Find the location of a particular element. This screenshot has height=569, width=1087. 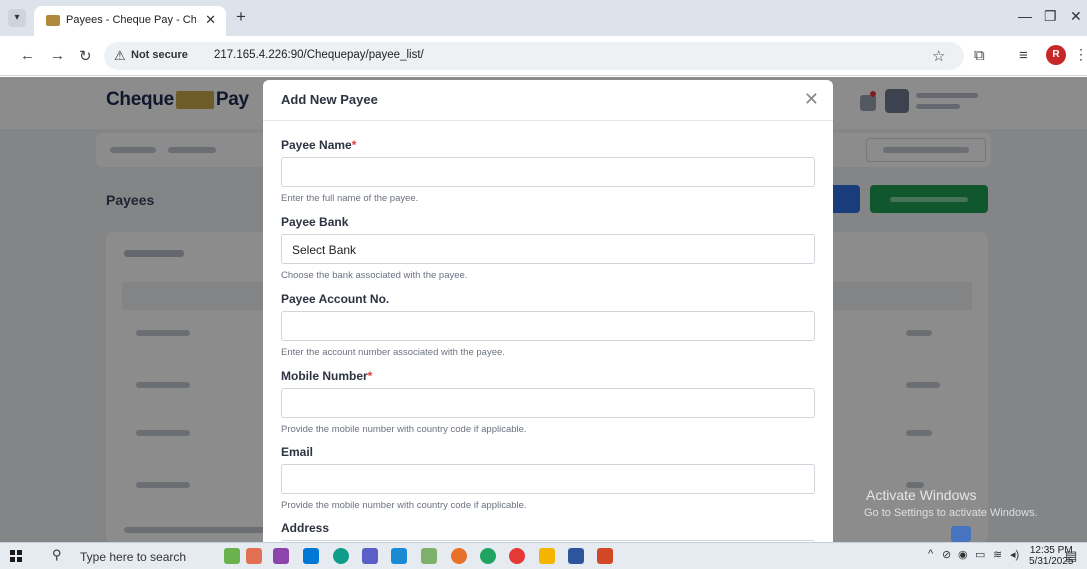

payee-name-help: Enter the full name of the payee. is located at coordinates (350, 198).